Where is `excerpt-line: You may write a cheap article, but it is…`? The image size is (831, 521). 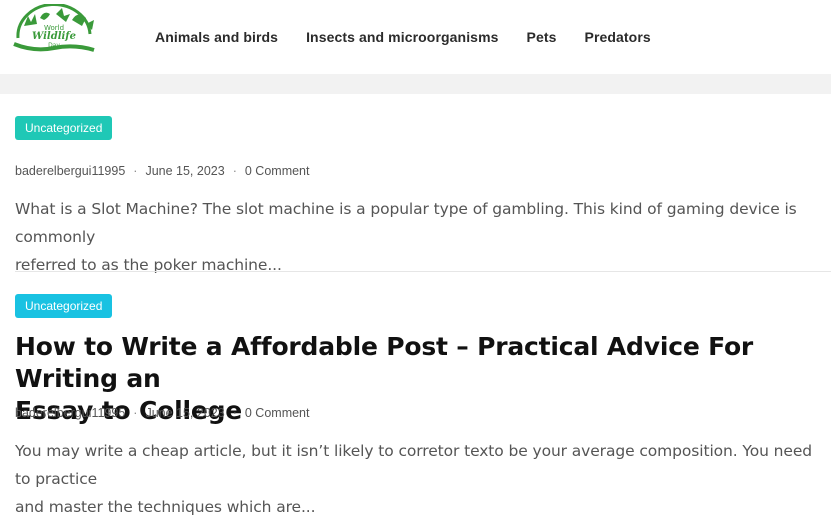 excerpt-line: You may write a cheap article, but it is… is located at coordinates (413, 465).